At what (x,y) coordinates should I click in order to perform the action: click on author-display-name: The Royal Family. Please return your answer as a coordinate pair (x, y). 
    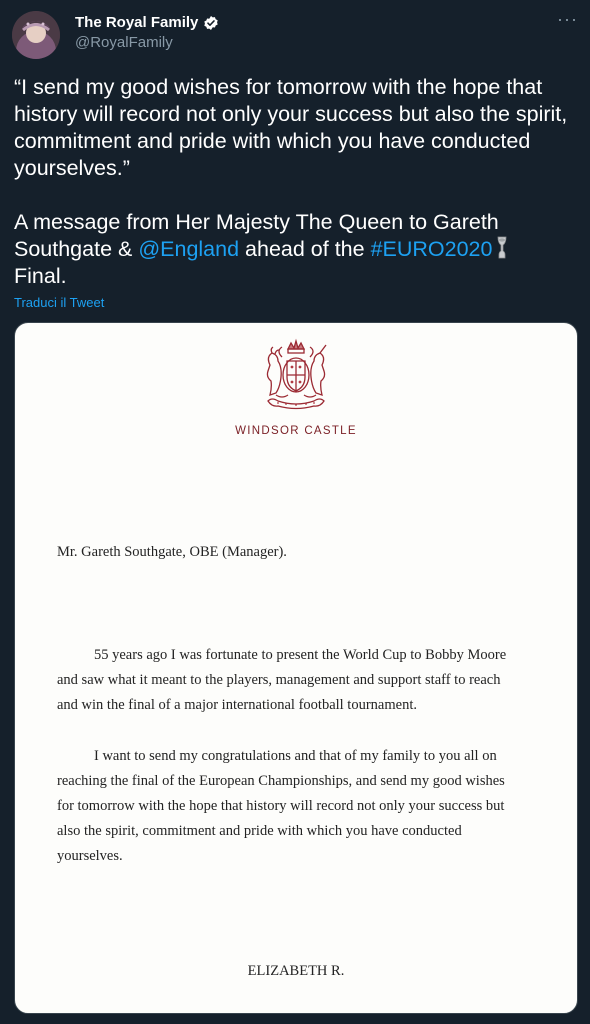
    Looking at the image, I should click on (136, 22).